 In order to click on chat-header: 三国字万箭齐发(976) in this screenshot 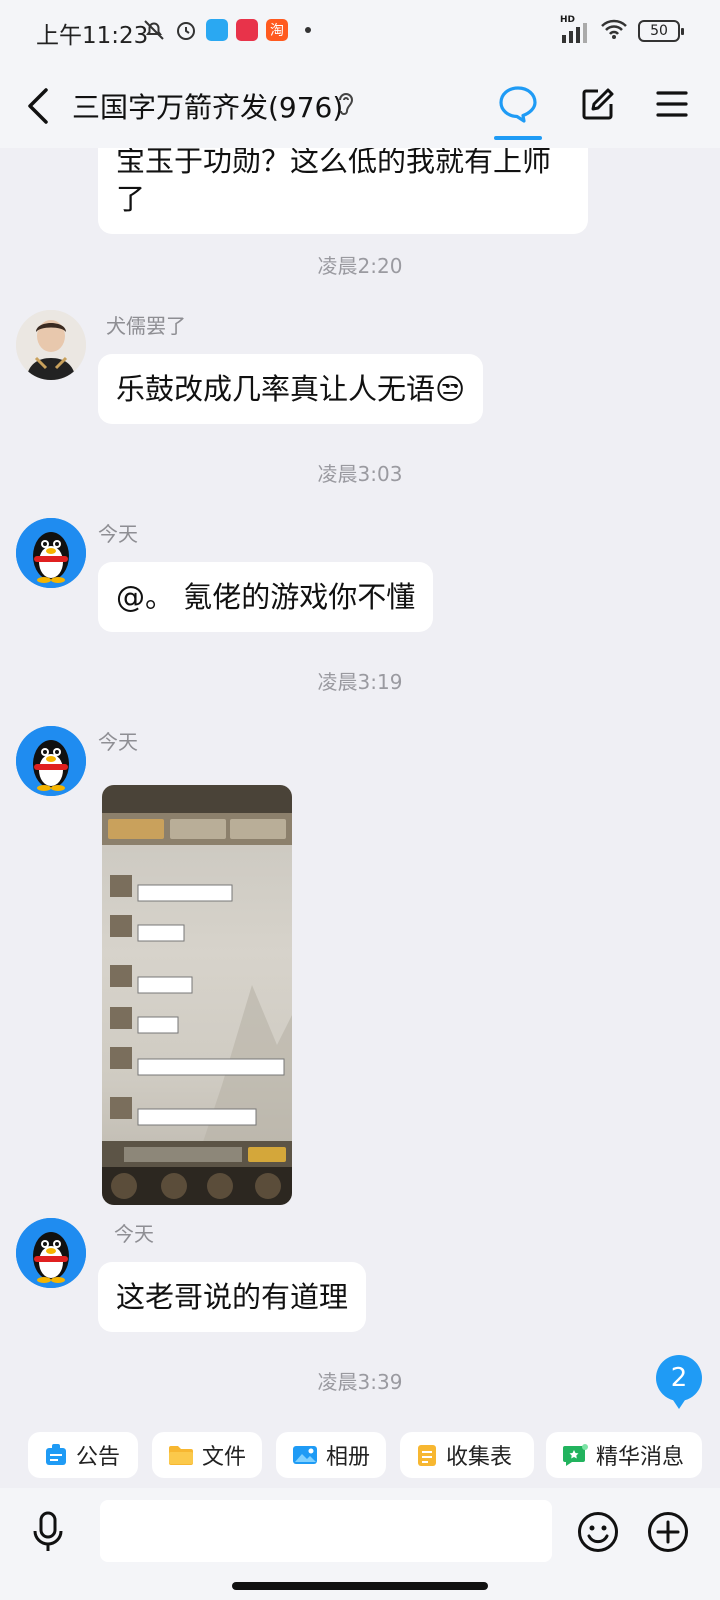, I will do `click(360, 107)`.